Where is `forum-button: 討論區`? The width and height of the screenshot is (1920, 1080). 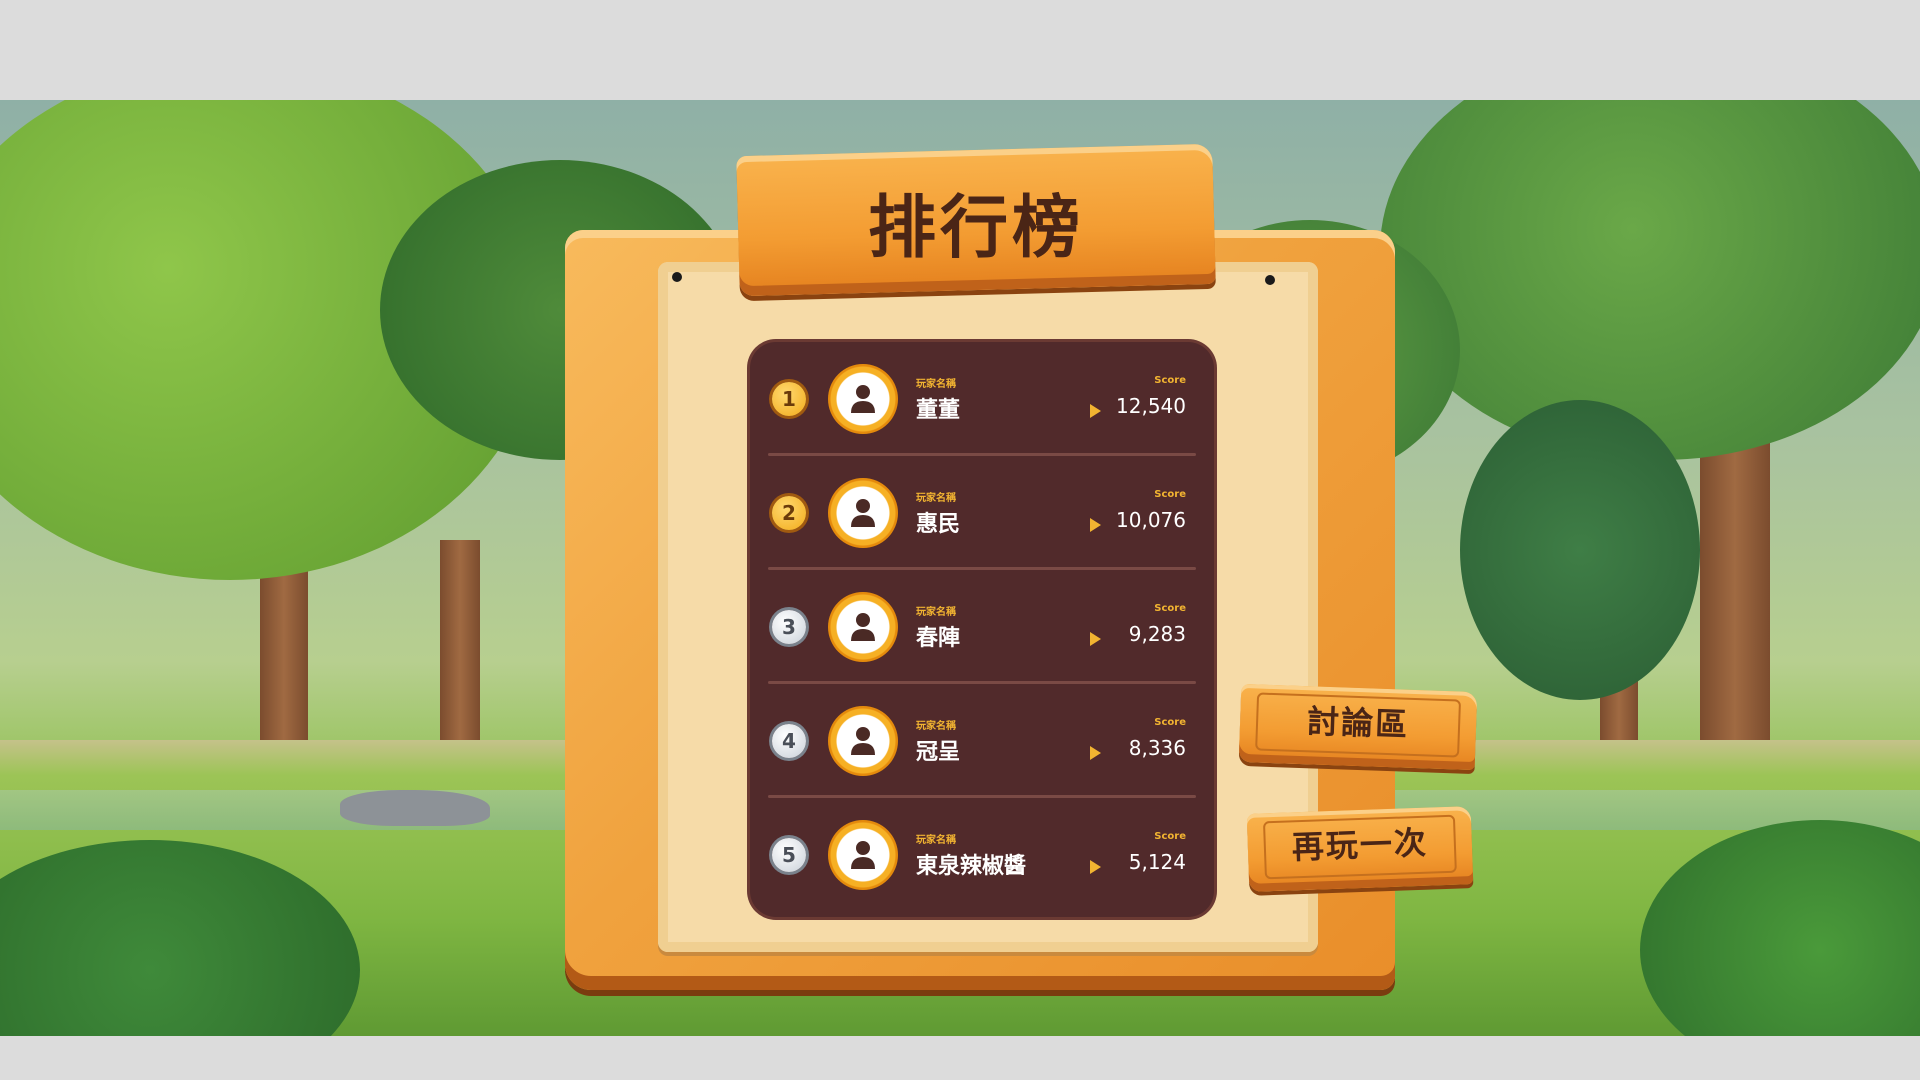 forum-button: 討論區 is located at coordinates (1358, 727).